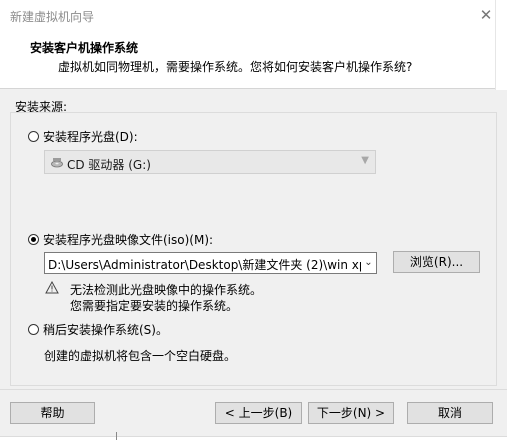 The height and width of the screenshot is (441, 507). Describe the element at coordinates (128, 240) in the screenshot. I see `radio-install-iso-label: 安装程序光盘映像文件(iso)(M):` at that location.